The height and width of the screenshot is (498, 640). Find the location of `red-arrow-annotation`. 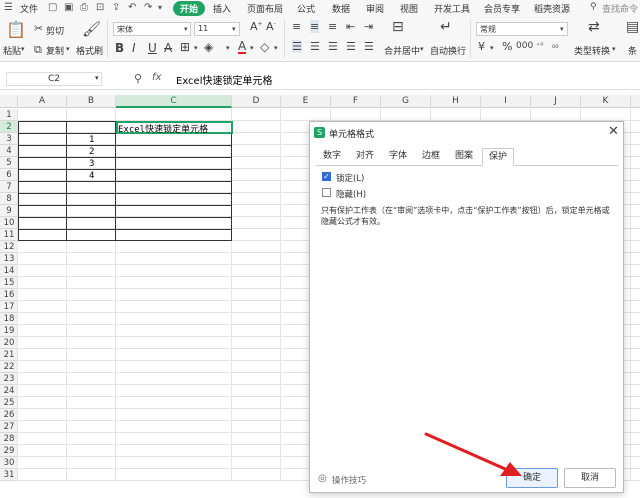

red-arrow-annotation is located at coordinates (473, 454).